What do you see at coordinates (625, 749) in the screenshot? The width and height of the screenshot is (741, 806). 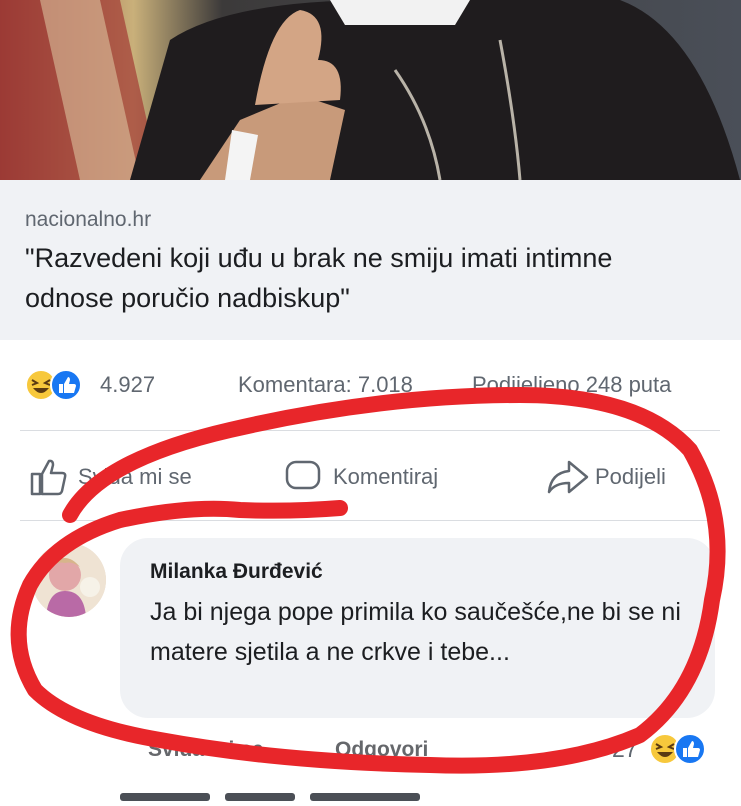 I see `comment-reaction-count: 27` at bounding box center [625, 749].